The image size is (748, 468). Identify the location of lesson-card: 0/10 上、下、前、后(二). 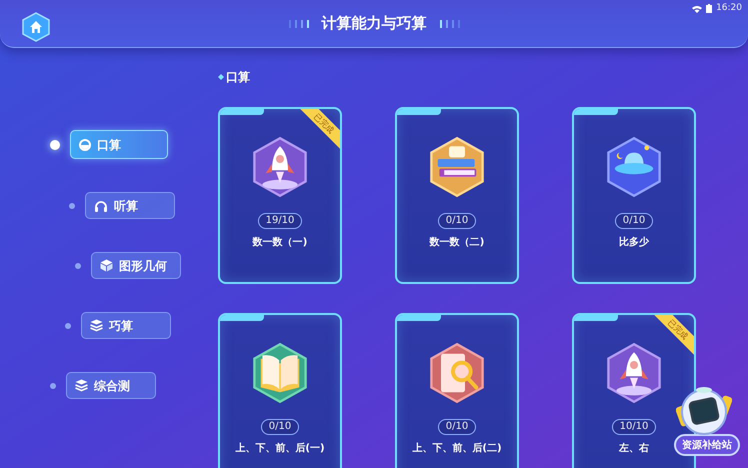
(457, 390).